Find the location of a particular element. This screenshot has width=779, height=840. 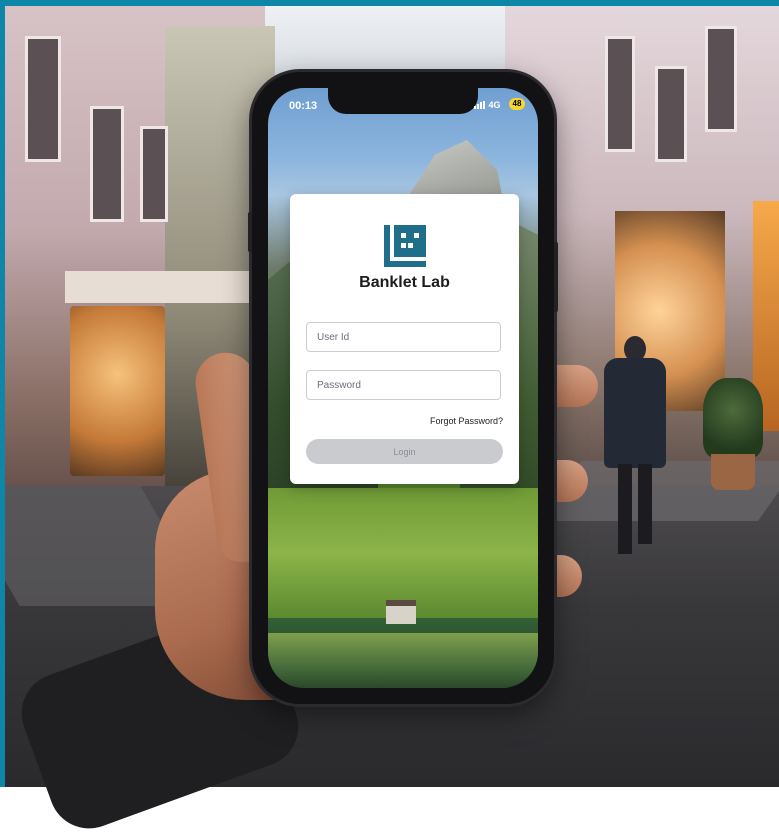

status-time: 00:13 is located at coordinates (303, 106).